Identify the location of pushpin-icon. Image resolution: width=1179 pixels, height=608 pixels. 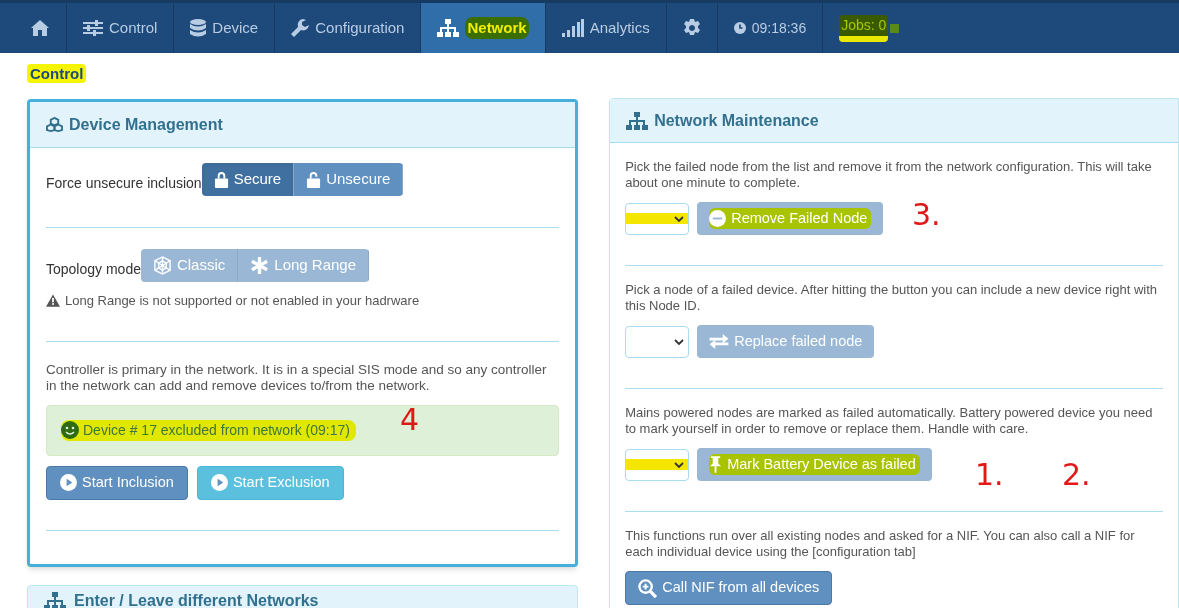
(716, 464).